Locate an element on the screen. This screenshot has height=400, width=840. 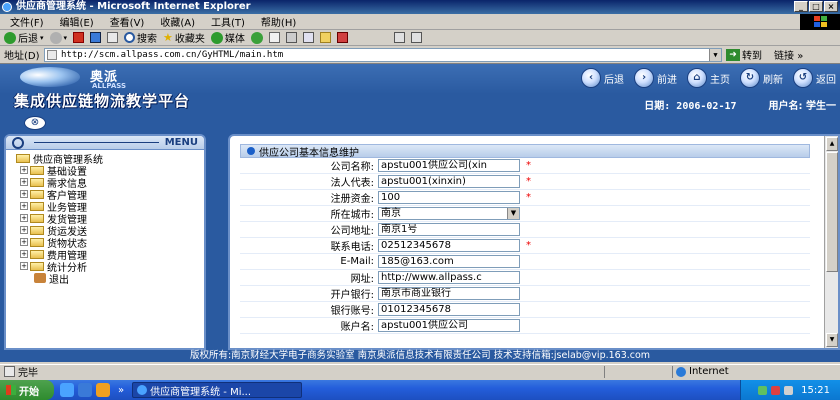
maximize-button: □ is located at coordinates (816, 6).